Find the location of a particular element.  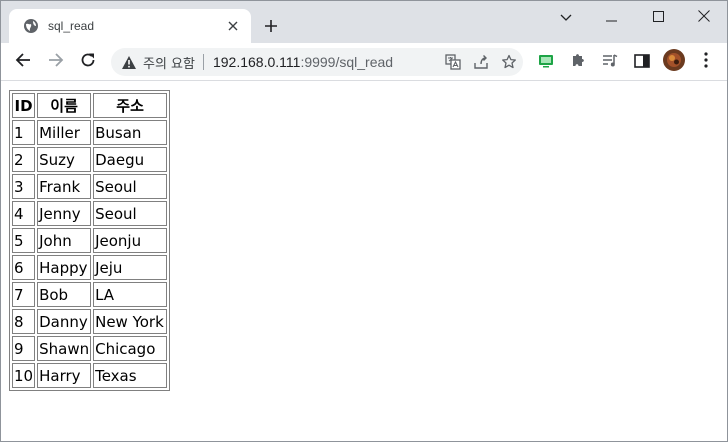

reload-button is located at coordinates (88, 62).